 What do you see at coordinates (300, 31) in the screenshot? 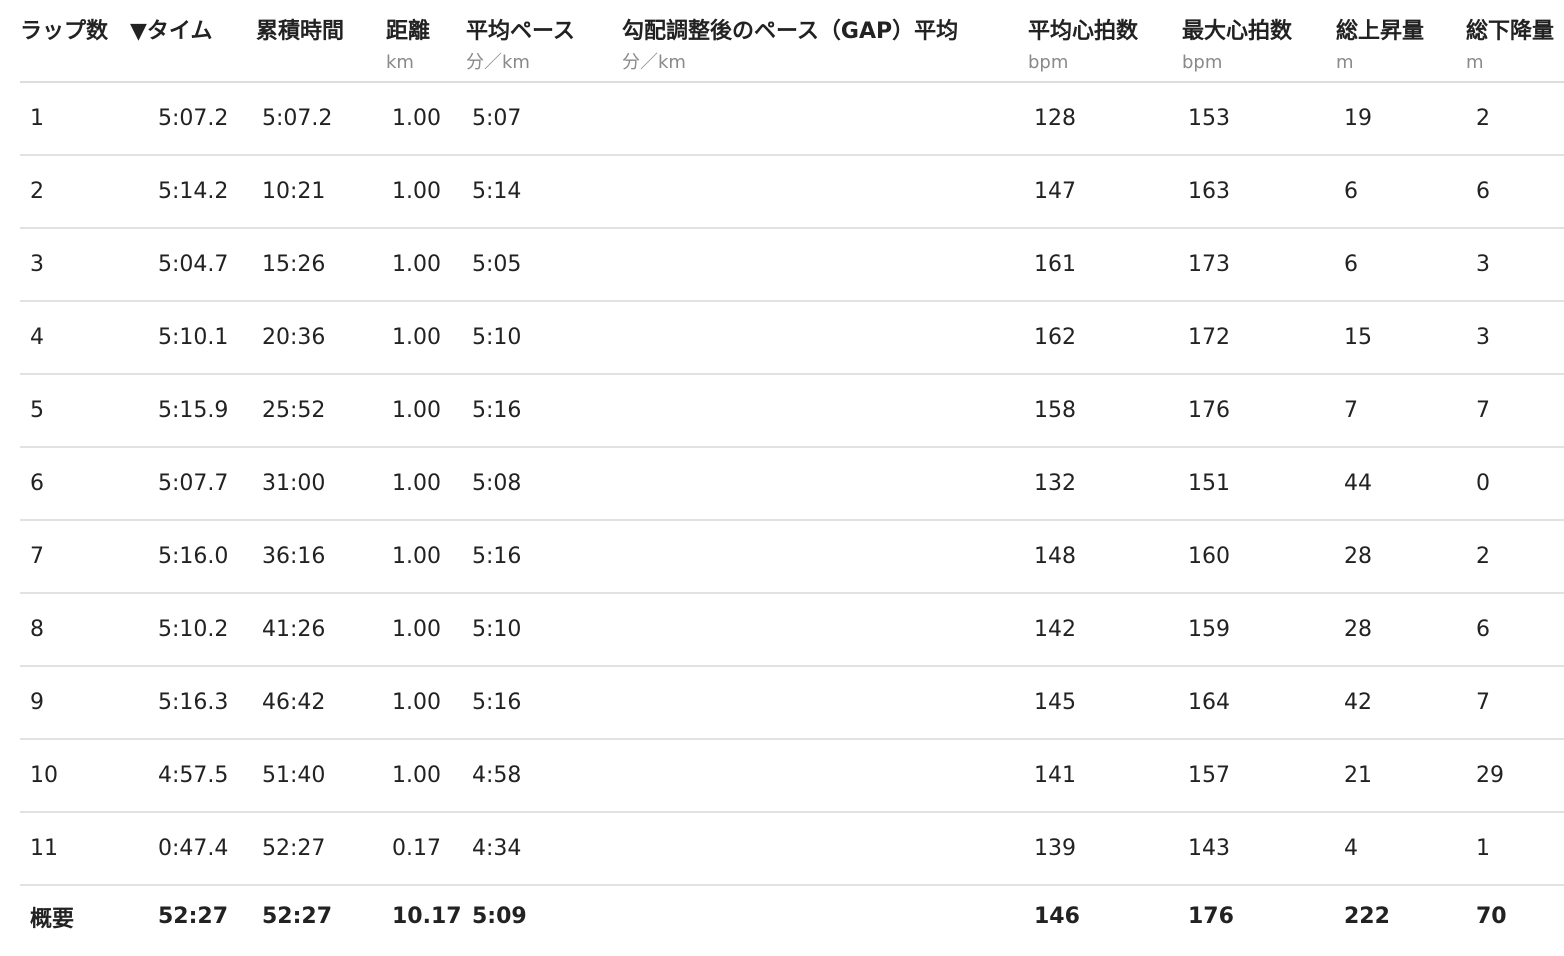
I see `column-header-title: 累積時間` at bounding box center [300, 31].